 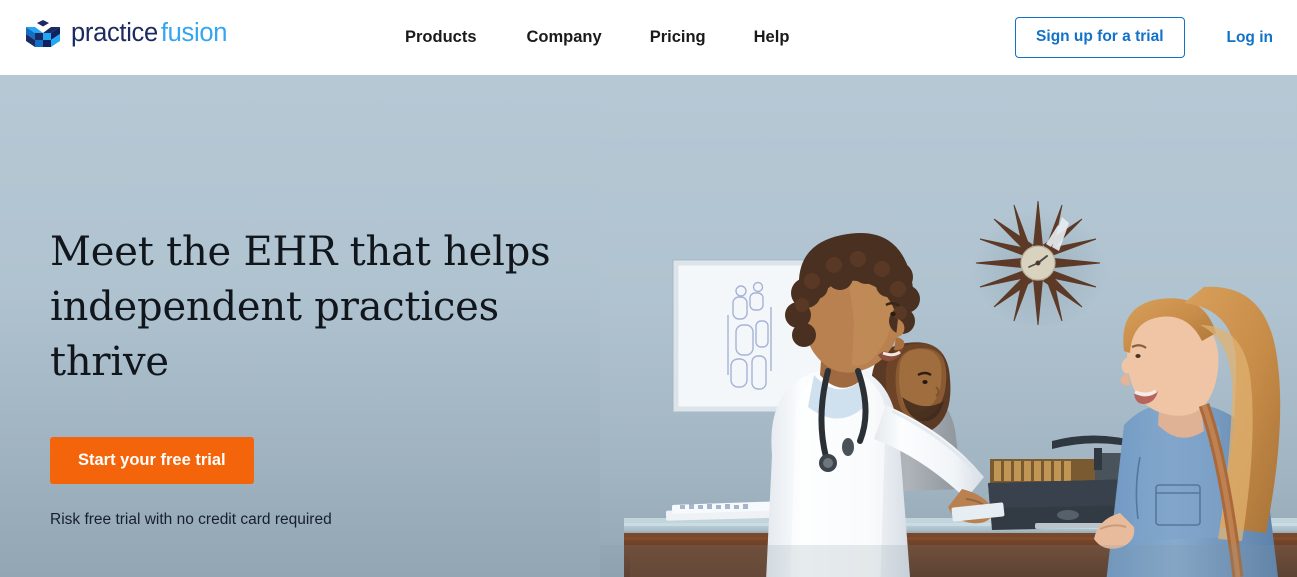 What do you see at coordinates (772, 37) in the screenshot?
I see `nav-item-help: Help` at bounding box center [772, 37].